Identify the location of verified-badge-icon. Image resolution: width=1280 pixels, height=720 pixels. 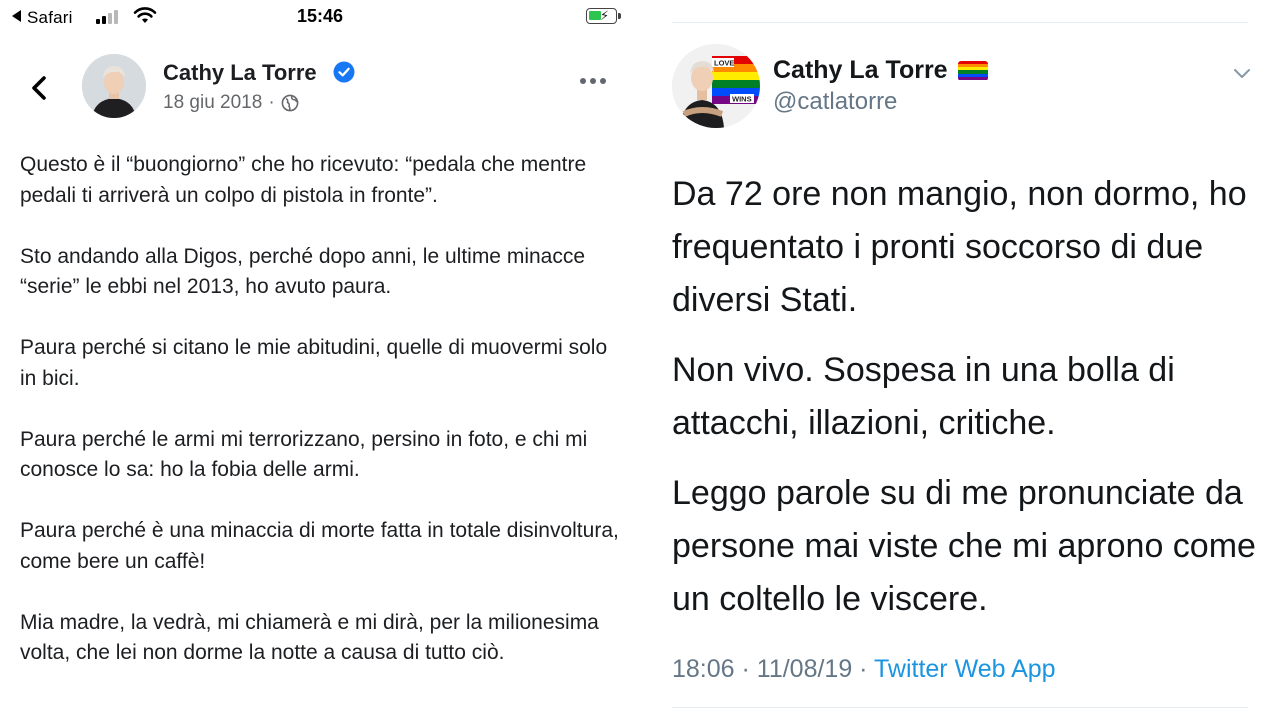
(344, 72).